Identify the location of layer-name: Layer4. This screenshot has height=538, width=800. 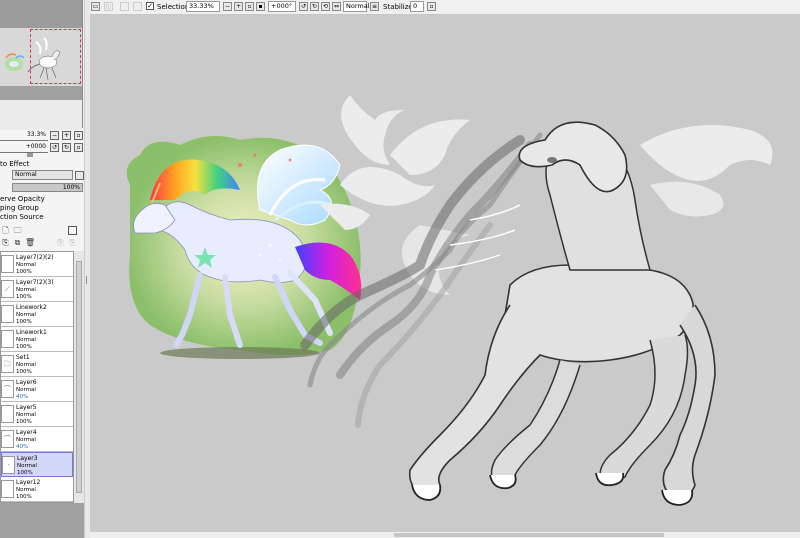
(26, 432).